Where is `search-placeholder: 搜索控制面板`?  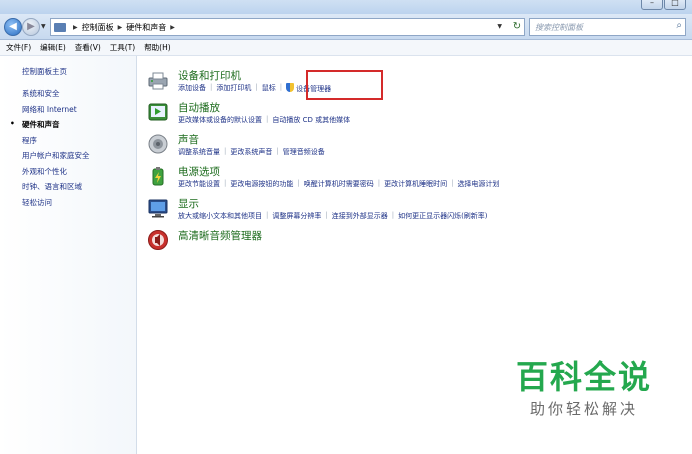
search-placeholder: 搜索控制面板 is located at coordinates (559, 27).